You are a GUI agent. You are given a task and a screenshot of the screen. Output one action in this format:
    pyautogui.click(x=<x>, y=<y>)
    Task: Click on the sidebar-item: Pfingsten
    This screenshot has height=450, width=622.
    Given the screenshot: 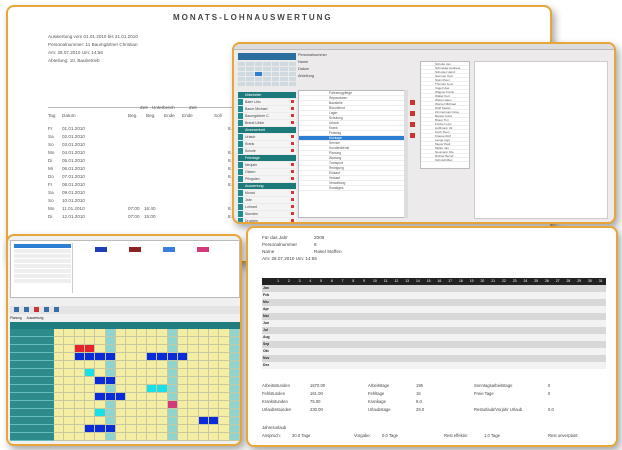 What is the action you would take?
    pyautogui.click(x=267, y=179)
    